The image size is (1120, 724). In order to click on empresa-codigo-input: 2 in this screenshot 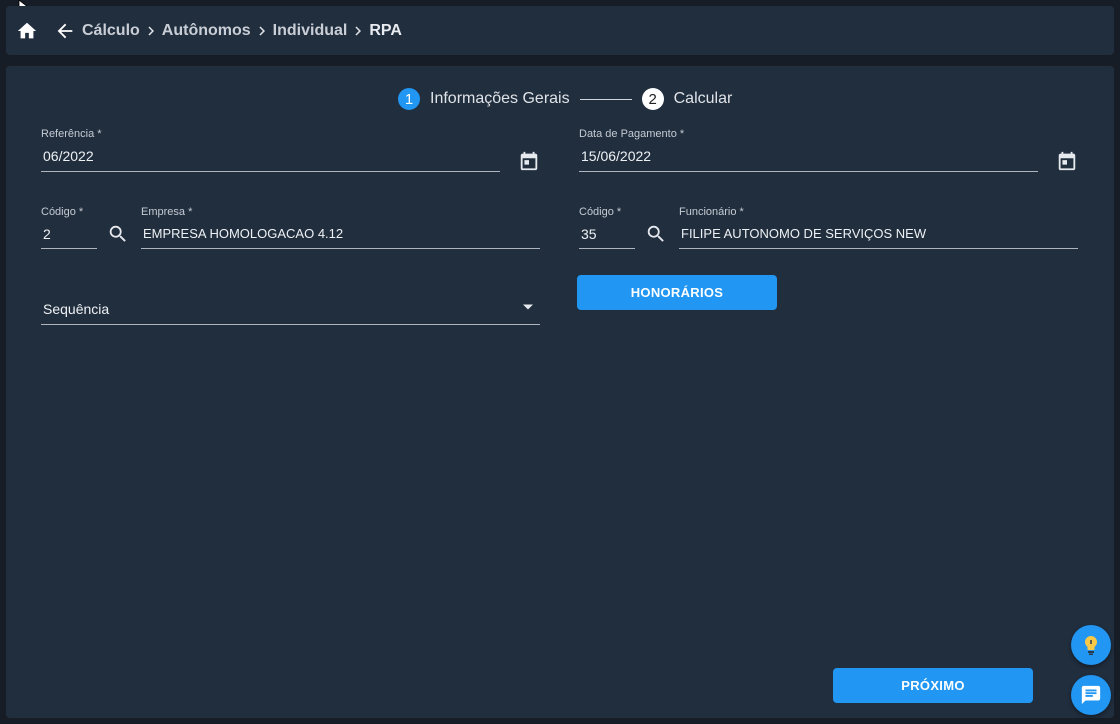, I will do `click(47, 234)`.